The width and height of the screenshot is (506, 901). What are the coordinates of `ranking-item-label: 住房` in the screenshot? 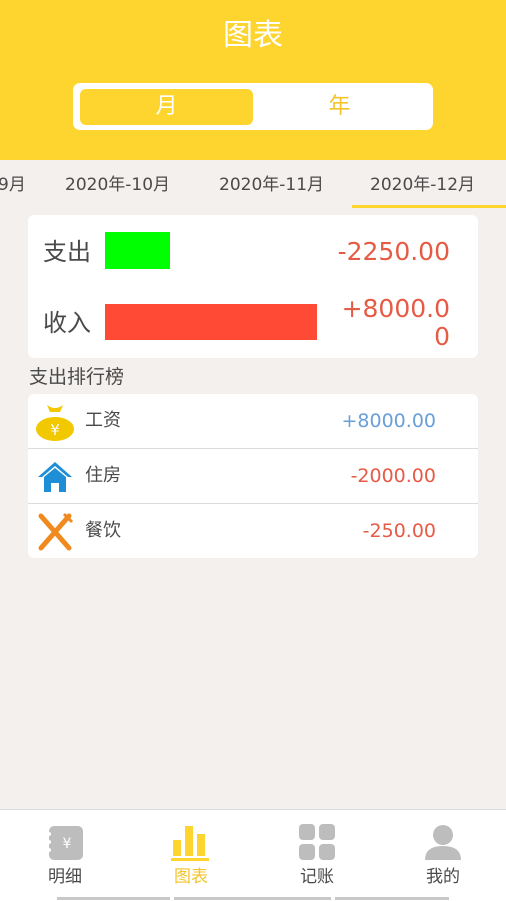 It's located at (103, 475).